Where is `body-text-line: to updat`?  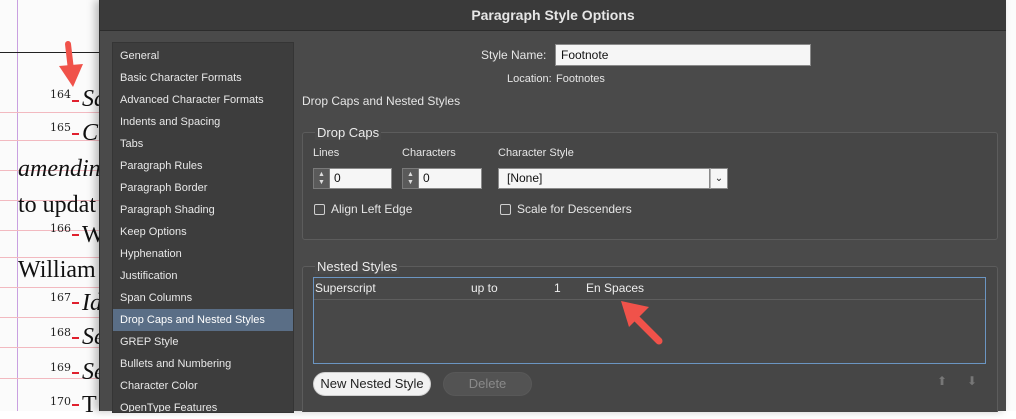 body-text-line: to updat is located at coordinates (57, 205).